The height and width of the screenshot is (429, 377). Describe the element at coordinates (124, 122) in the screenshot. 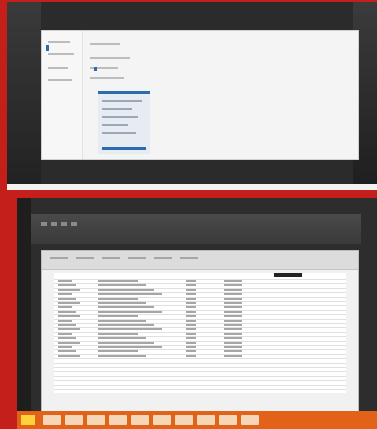

I see `selection-panel` at that location.